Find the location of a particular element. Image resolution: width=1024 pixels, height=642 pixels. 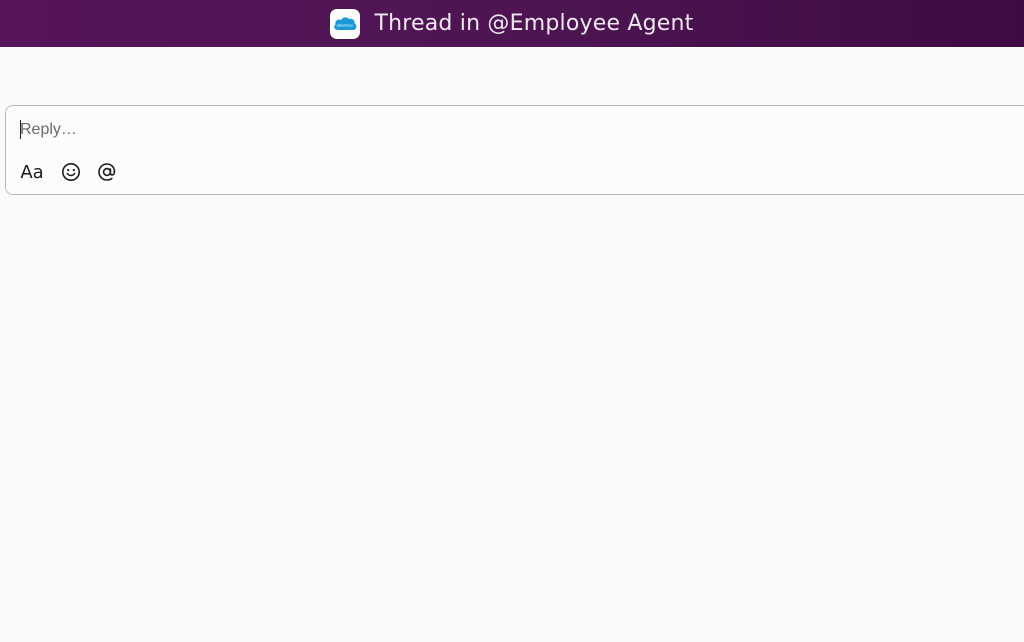

thread-title: Thread in @Employee Agent is located at coordinates (534, 23).